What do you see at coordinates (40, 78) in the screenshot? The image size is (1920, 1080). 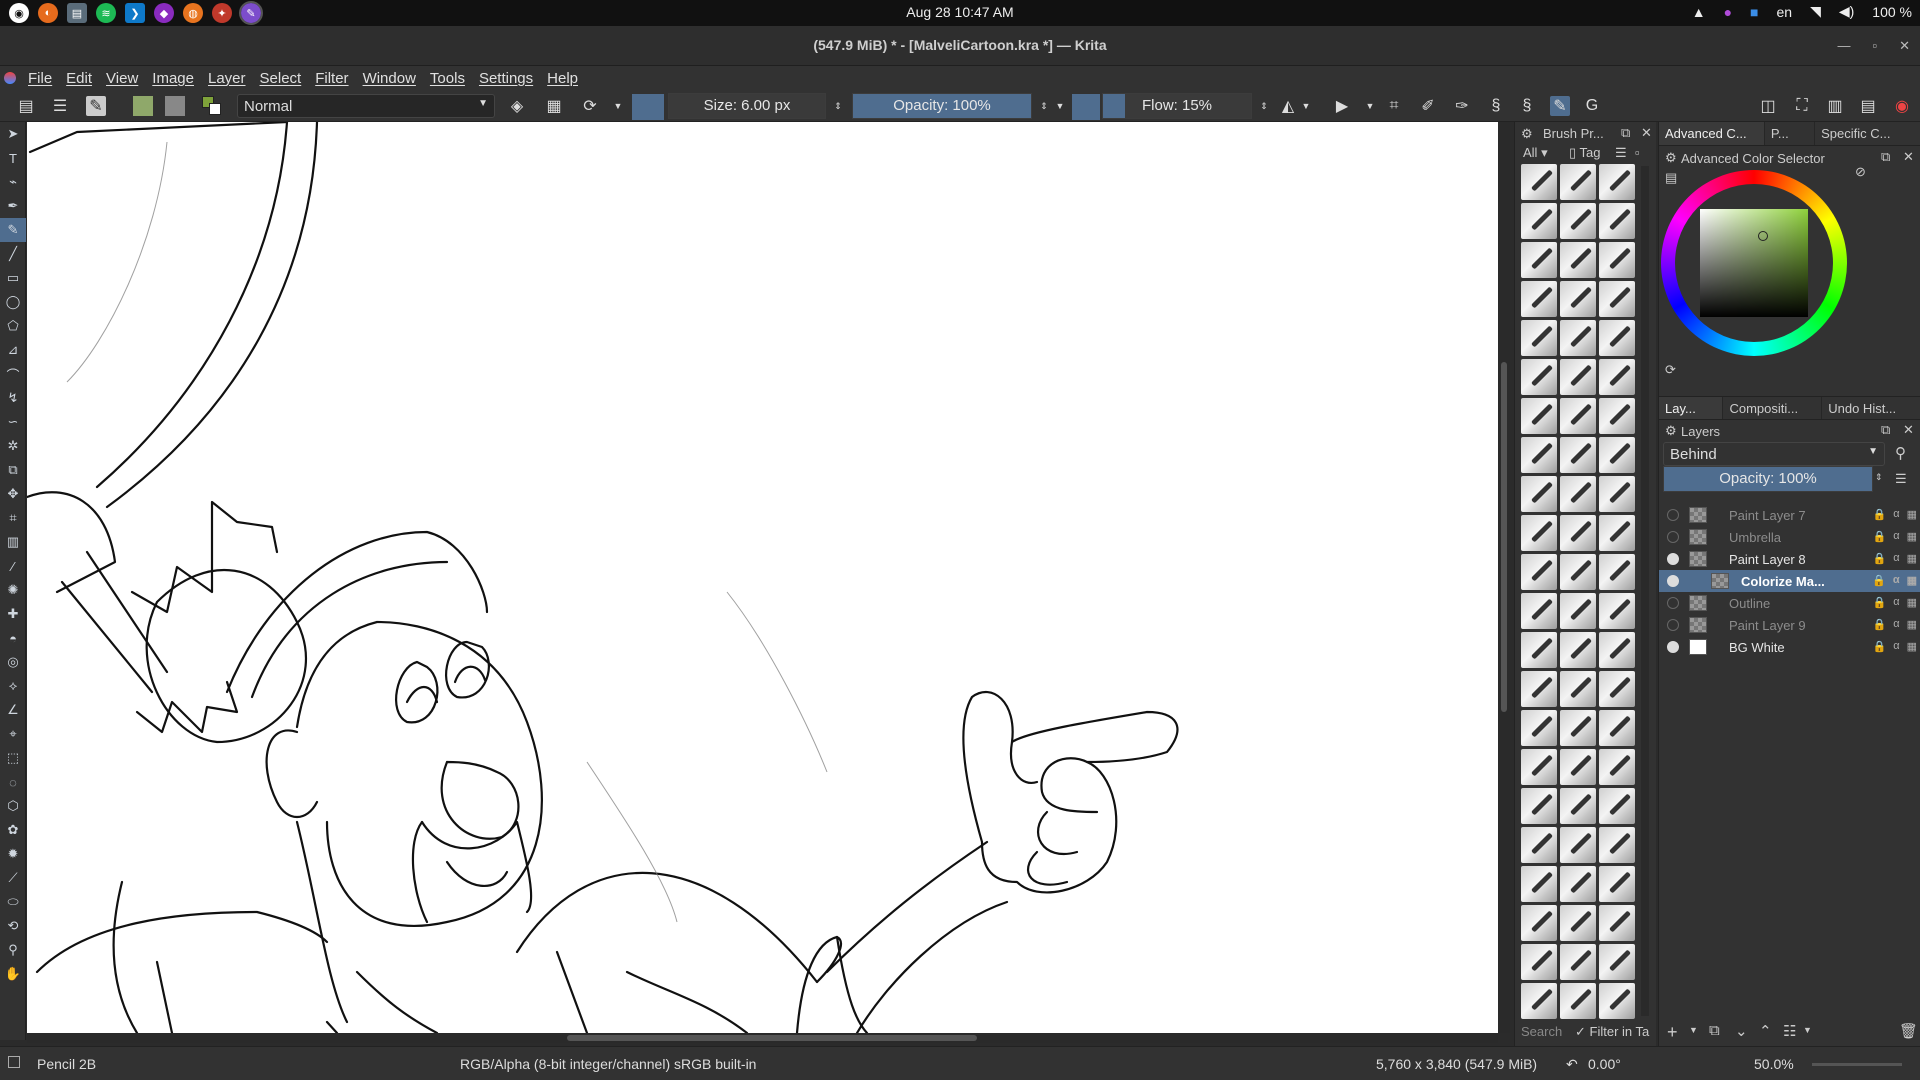 I see `menu-file: File` at bounding box center [40, 78].